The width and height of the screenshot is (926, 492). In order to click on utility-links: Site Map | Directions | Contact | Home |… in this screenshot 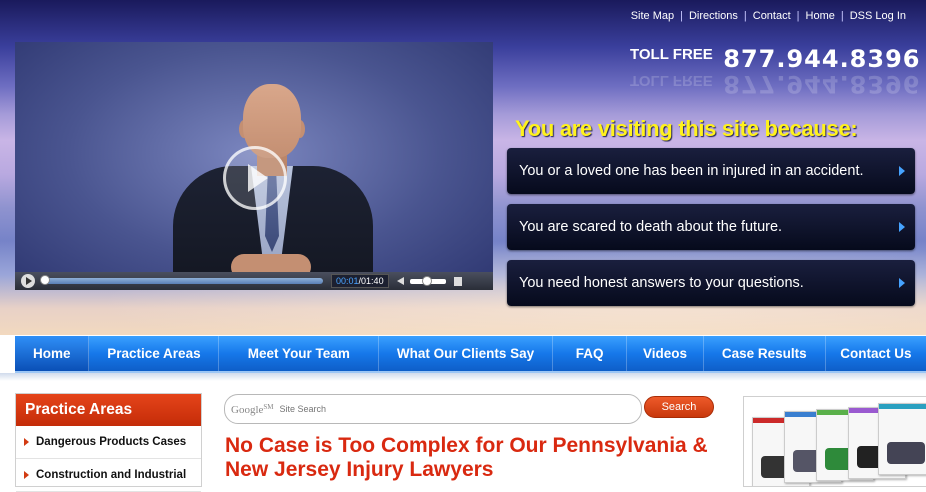, I will do `click(768, 16)`.